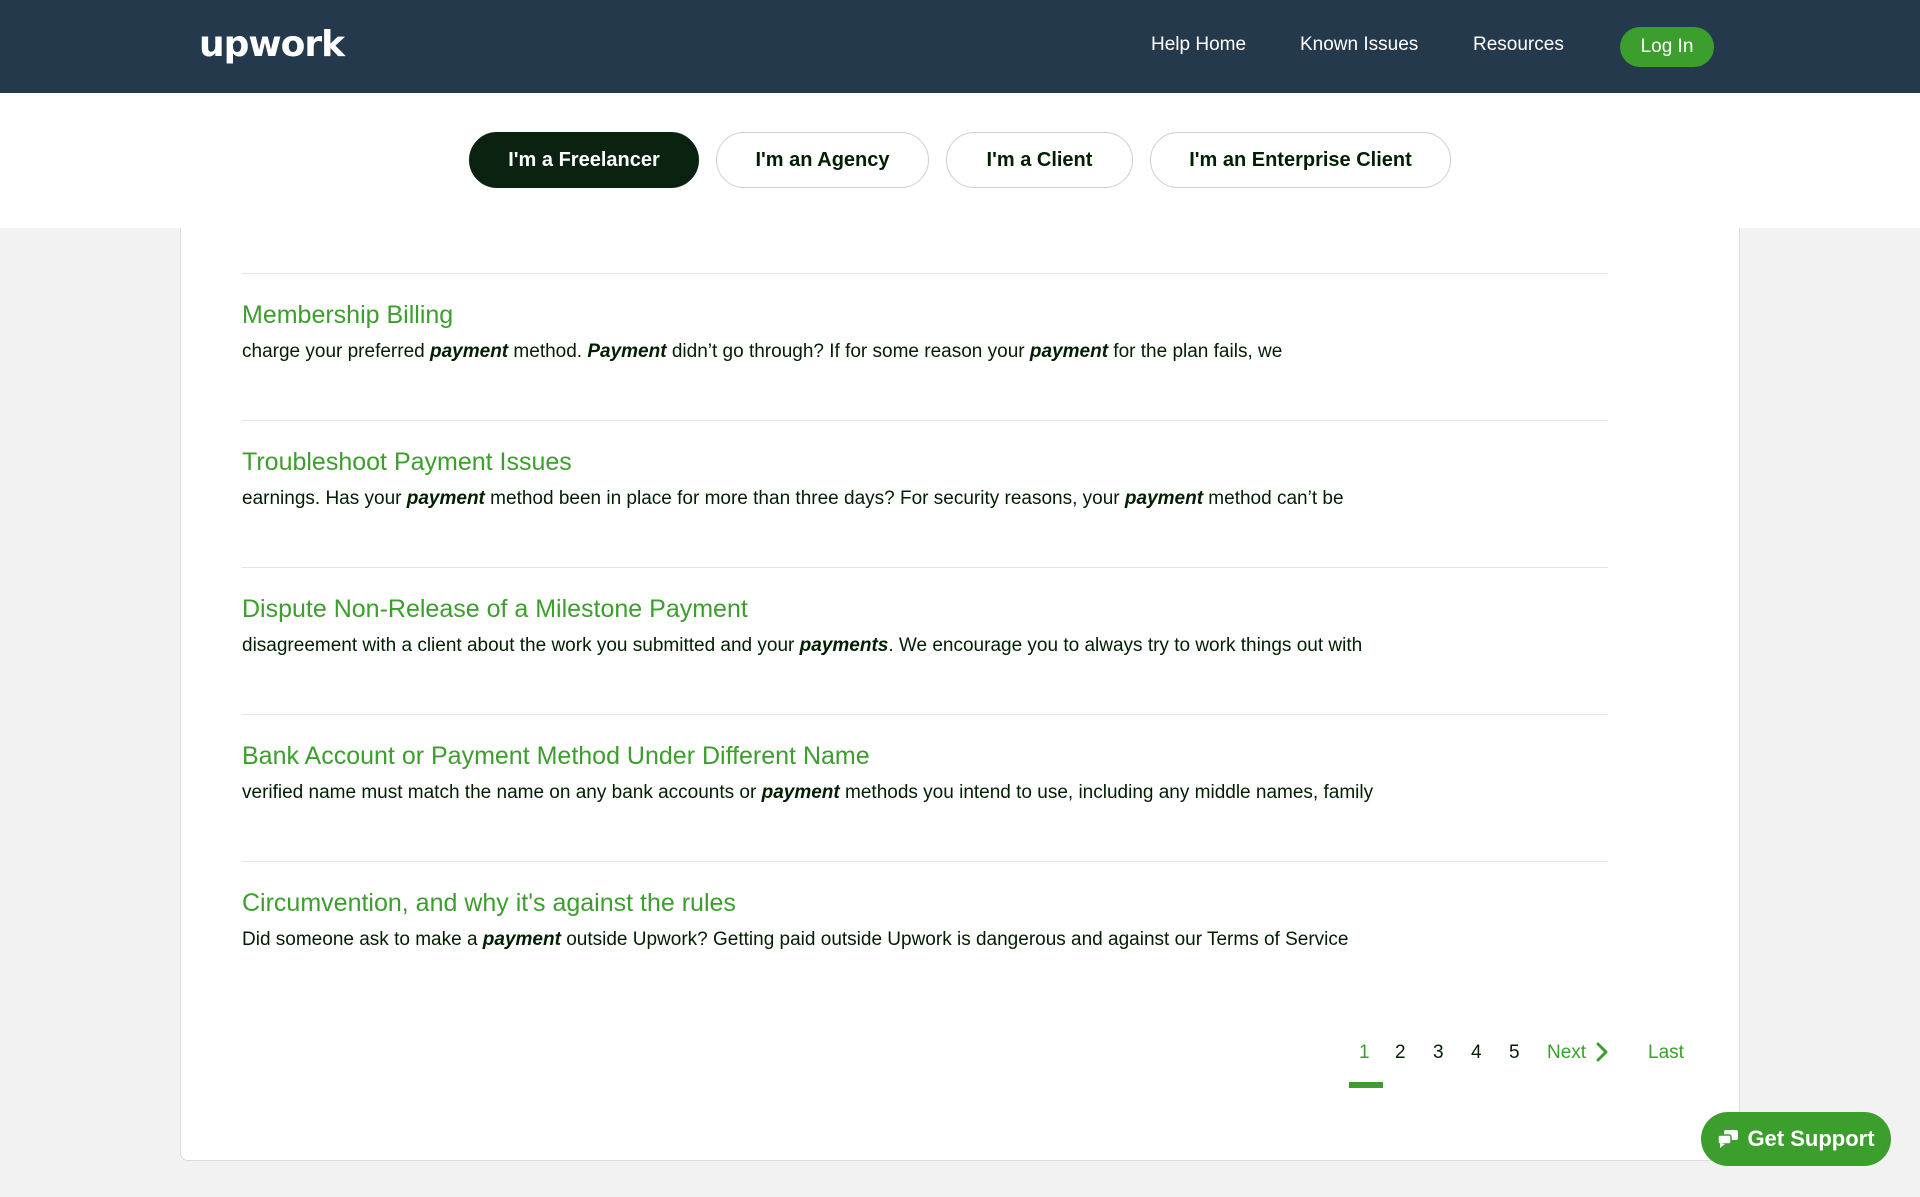 This screenshot has height=1197, width=1920. What do you see at coordinates (407, 462) in the screenshot?
I see `result-title-link: Troubleshoot Payment Issues` at bounding box center [407, 462].